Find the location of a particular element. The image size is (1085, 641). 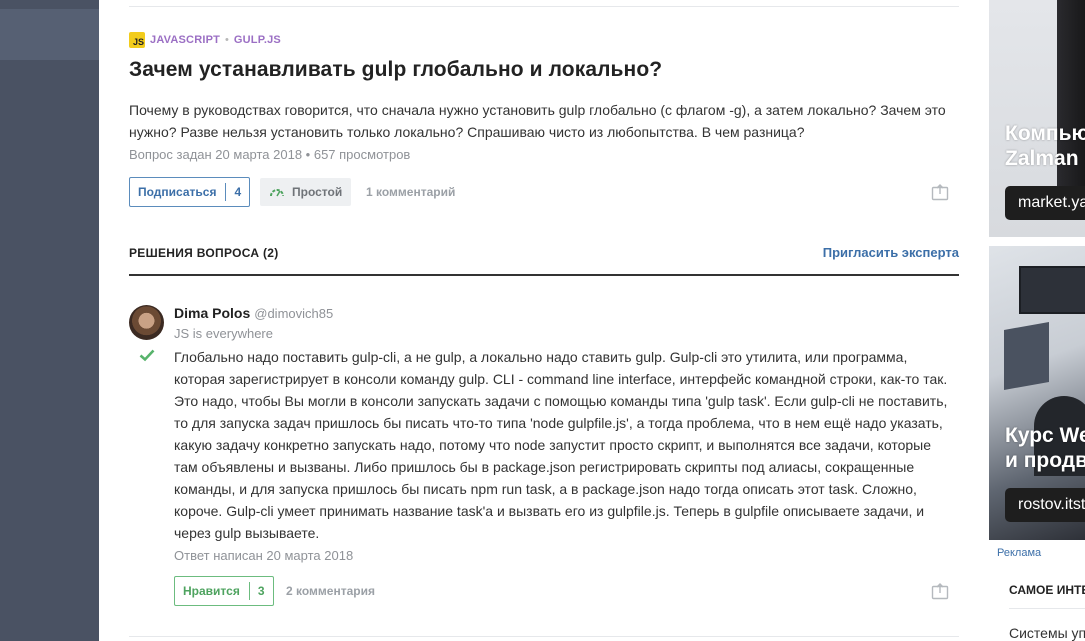

answer-comments-link: 2 комментария is located at coordinates (330, 591).